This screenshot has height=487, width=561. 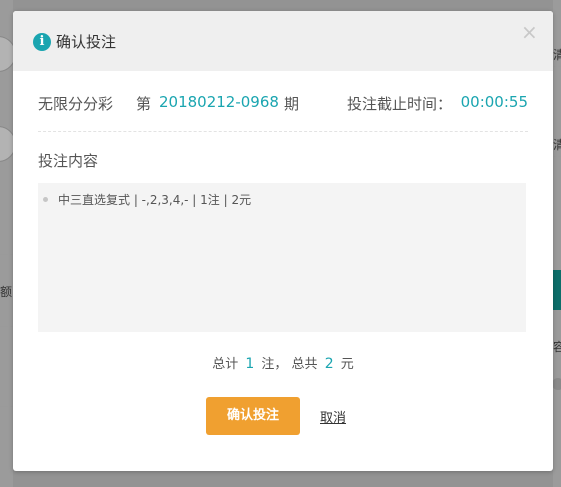 What do you see at coordinates (76, 104) in the screenshot?
I see `lottery-name: 无限分分彩` at bounding box center [76, 104].